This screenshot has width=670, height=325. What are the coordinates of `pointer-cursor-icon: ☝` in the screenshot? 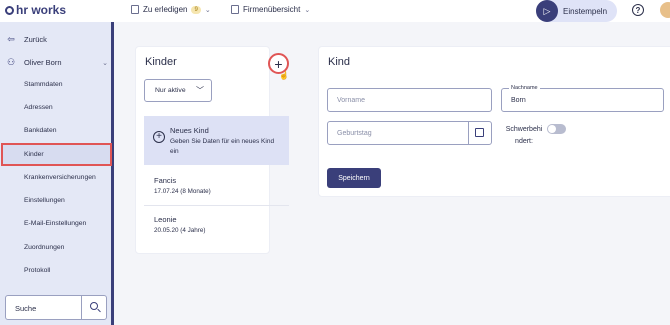 It's located at (284, 75).